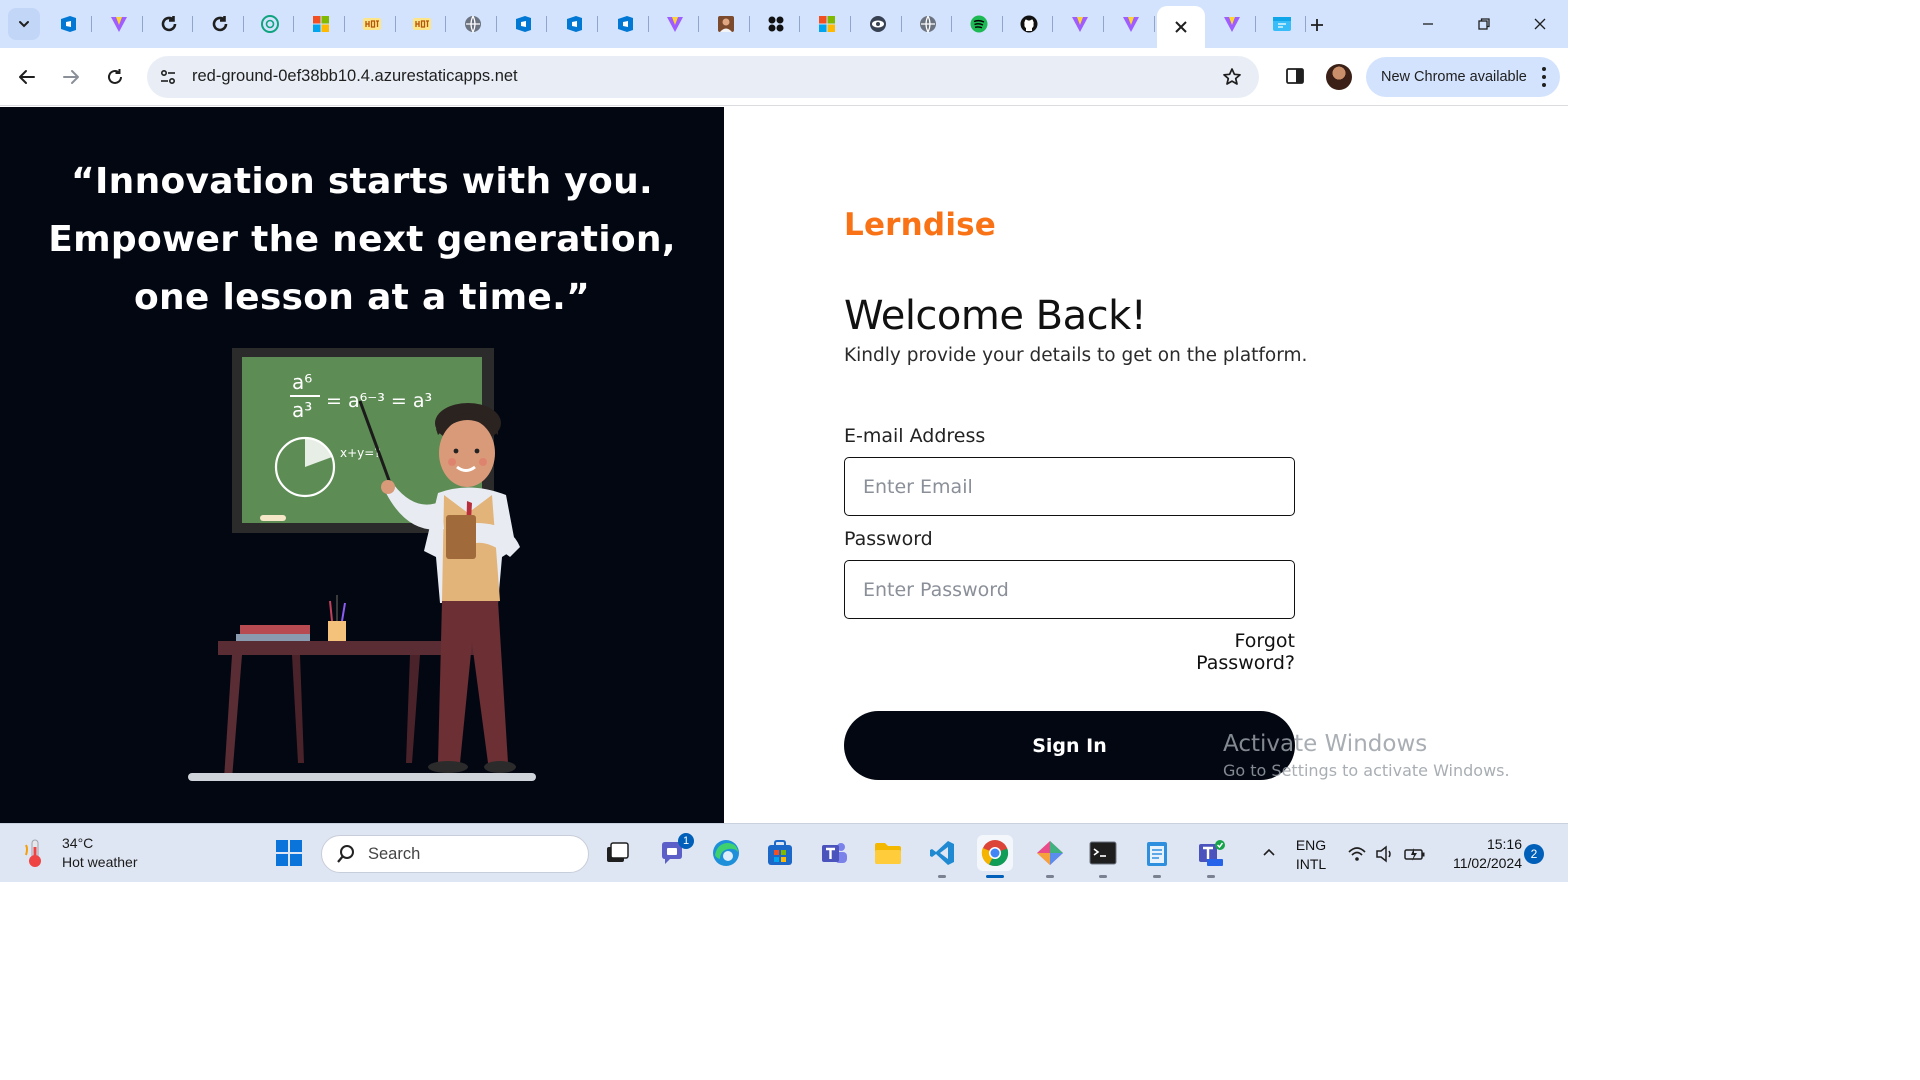  I want to click on notification-badge: 2, so click(1534, 854).